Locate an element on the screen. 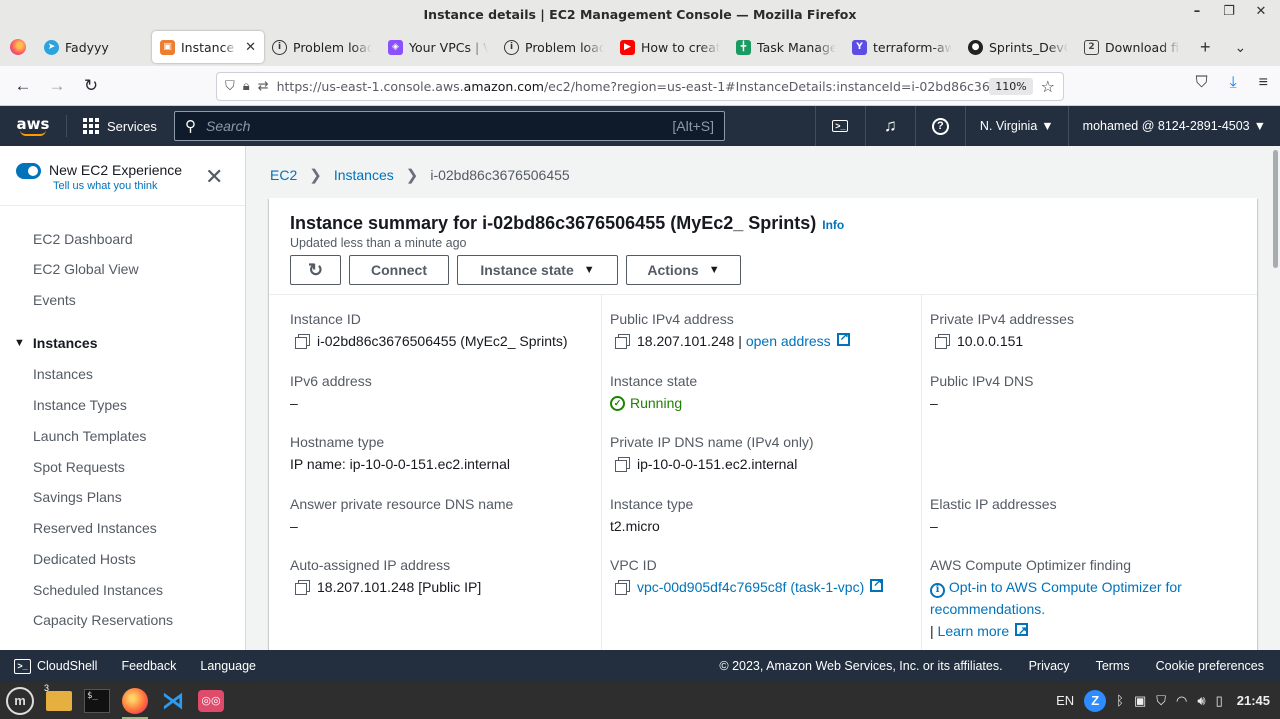 Image resolution: width=1280 pixels, height=719 pixels. page-scrollbar-thumb is located at coordinates (1275, 209).